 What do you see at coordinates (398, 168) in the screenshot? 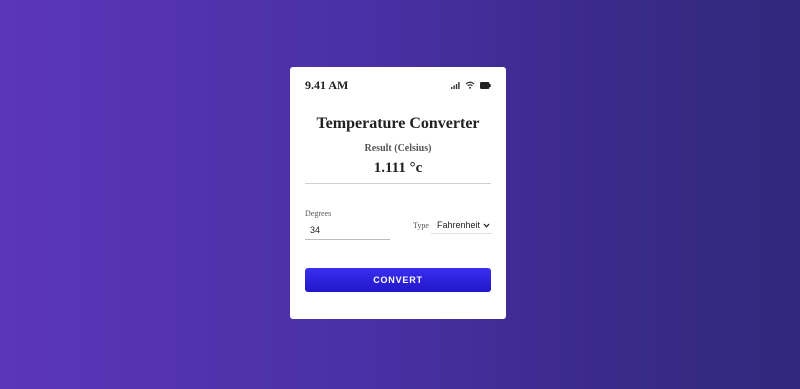
I see `result-value: 1.111 °c` at bounding box center [398, 168].